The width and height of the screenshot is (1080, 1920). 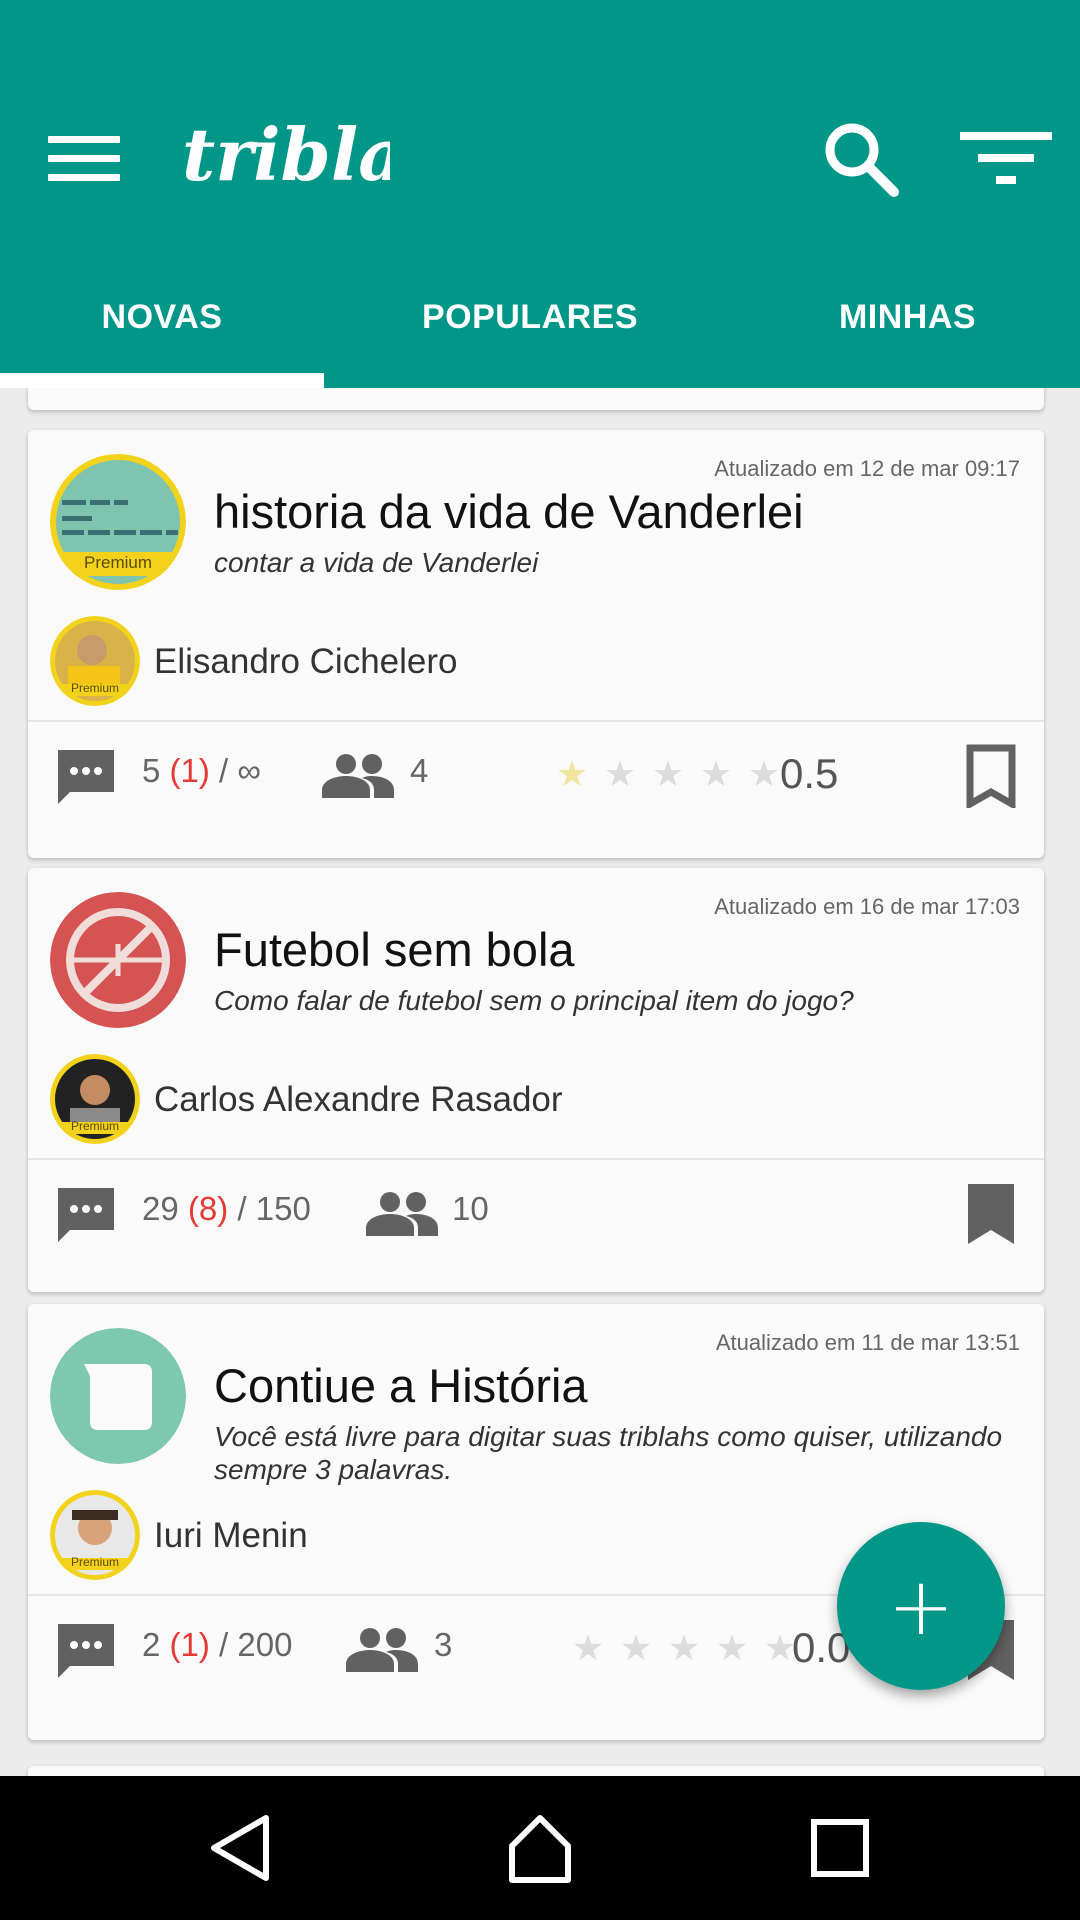 I want to click on updated-timestamp: Atualizado em 11 de mar 13:51, so click(x=867, y=1342).